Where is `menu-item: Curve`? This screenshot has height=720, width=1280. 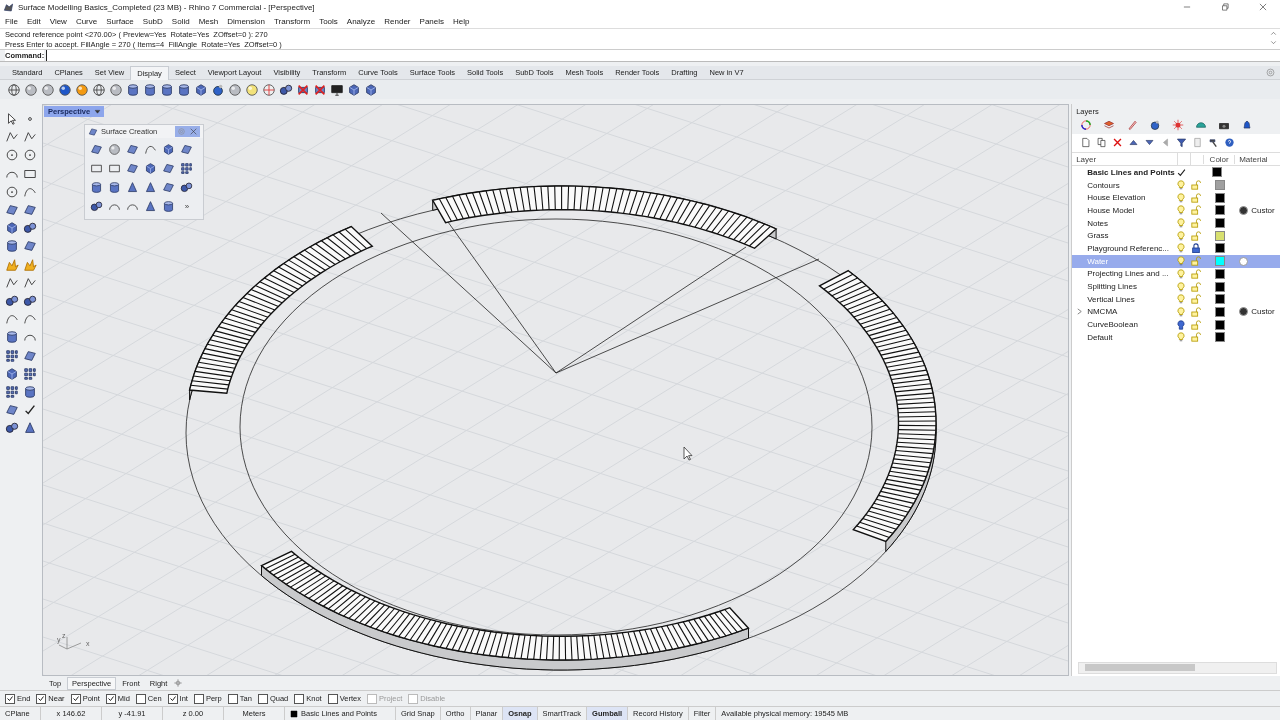 menu-item: Curve is located at coordinates (86, 21).